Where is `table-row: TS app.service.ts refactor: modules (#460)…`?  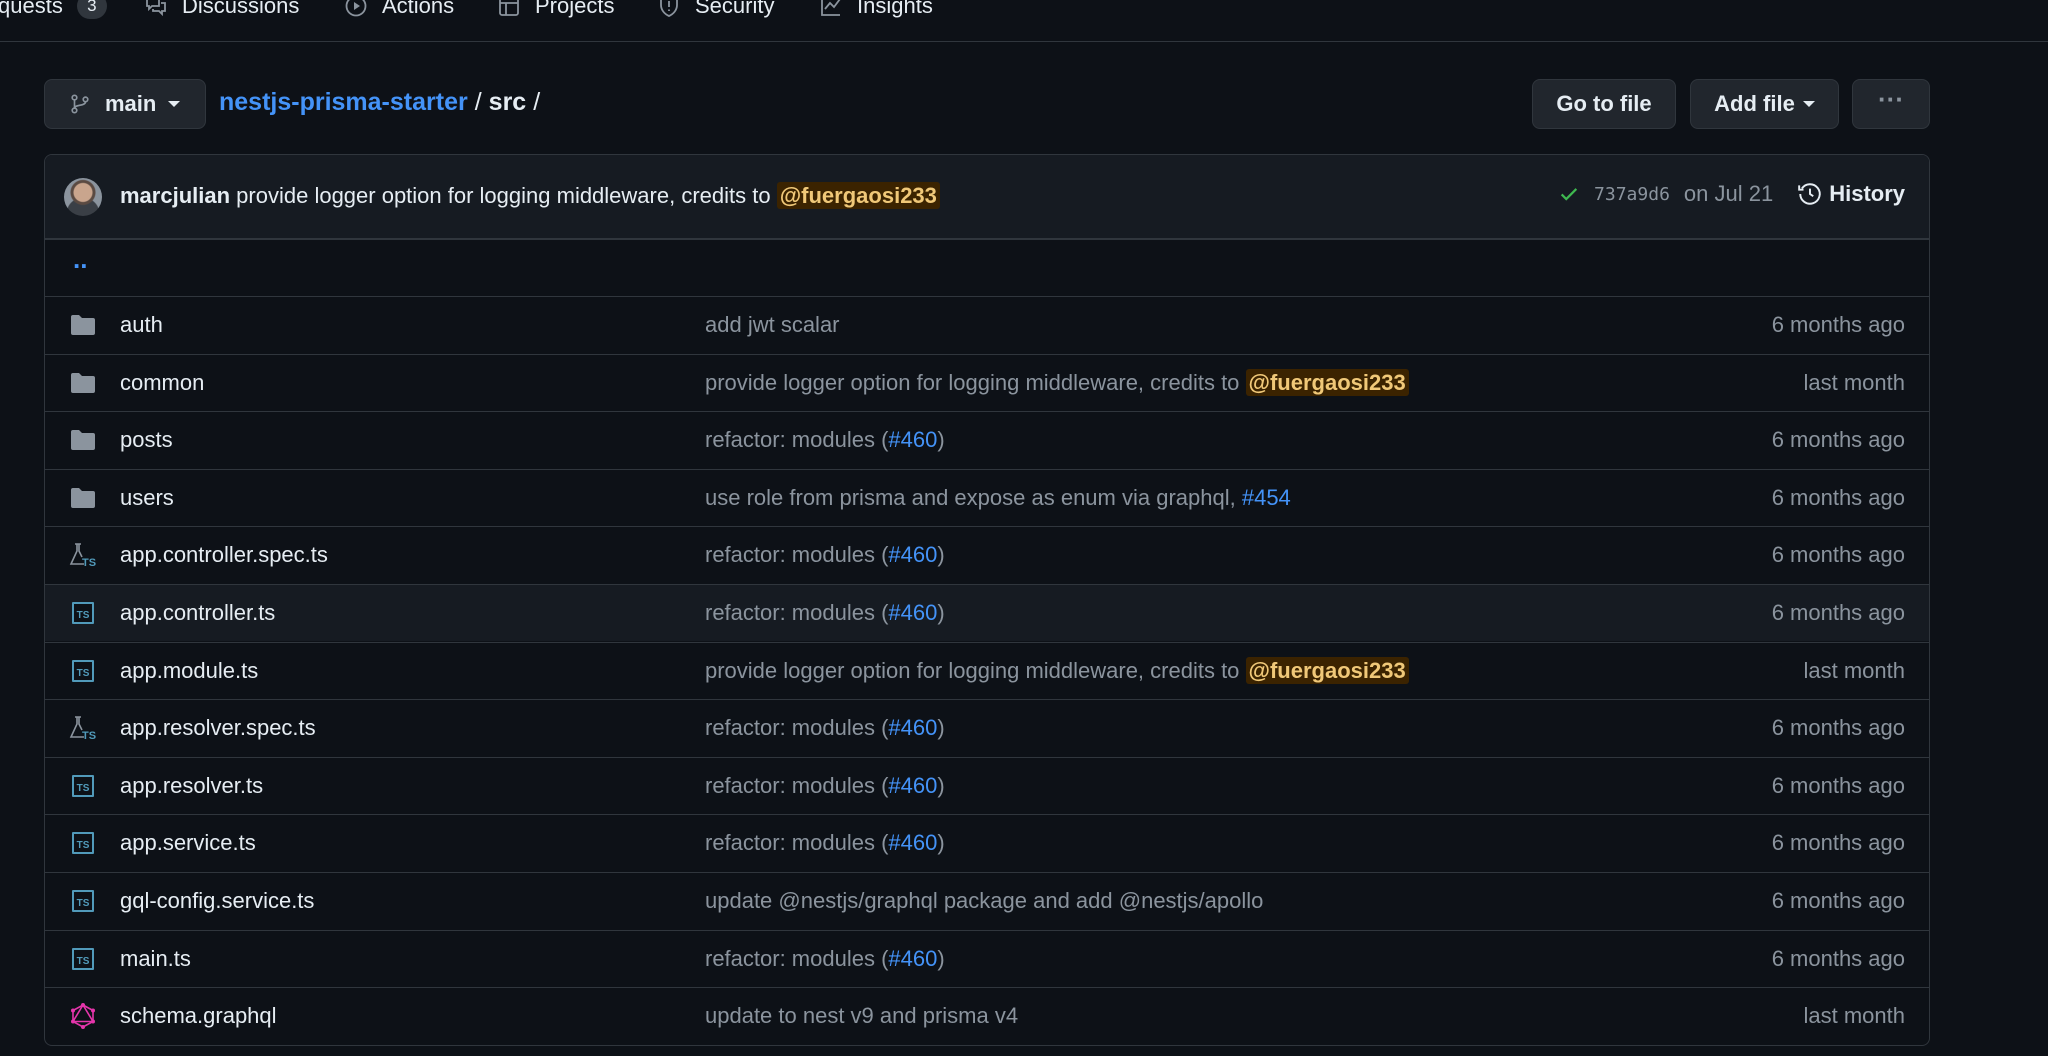 table-row: TS app.service.ts refactor: modules (#460)… is located at coordinates (987, 842).